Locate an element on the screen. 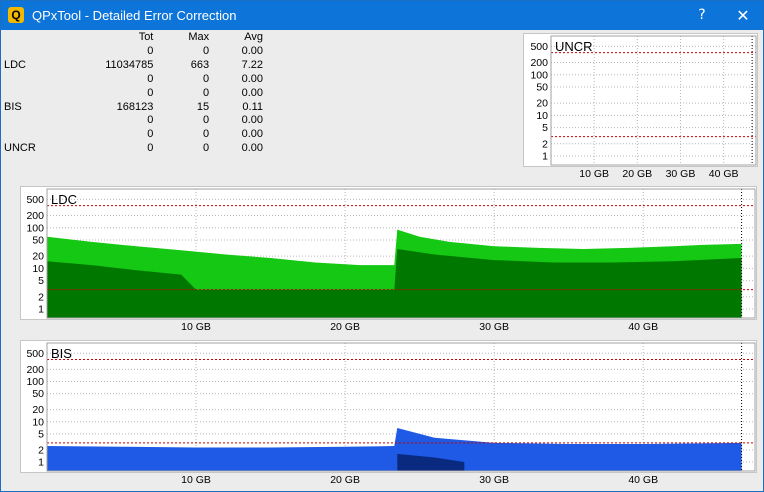  stats-row-max: 15 is located at coordinates (203, 106).